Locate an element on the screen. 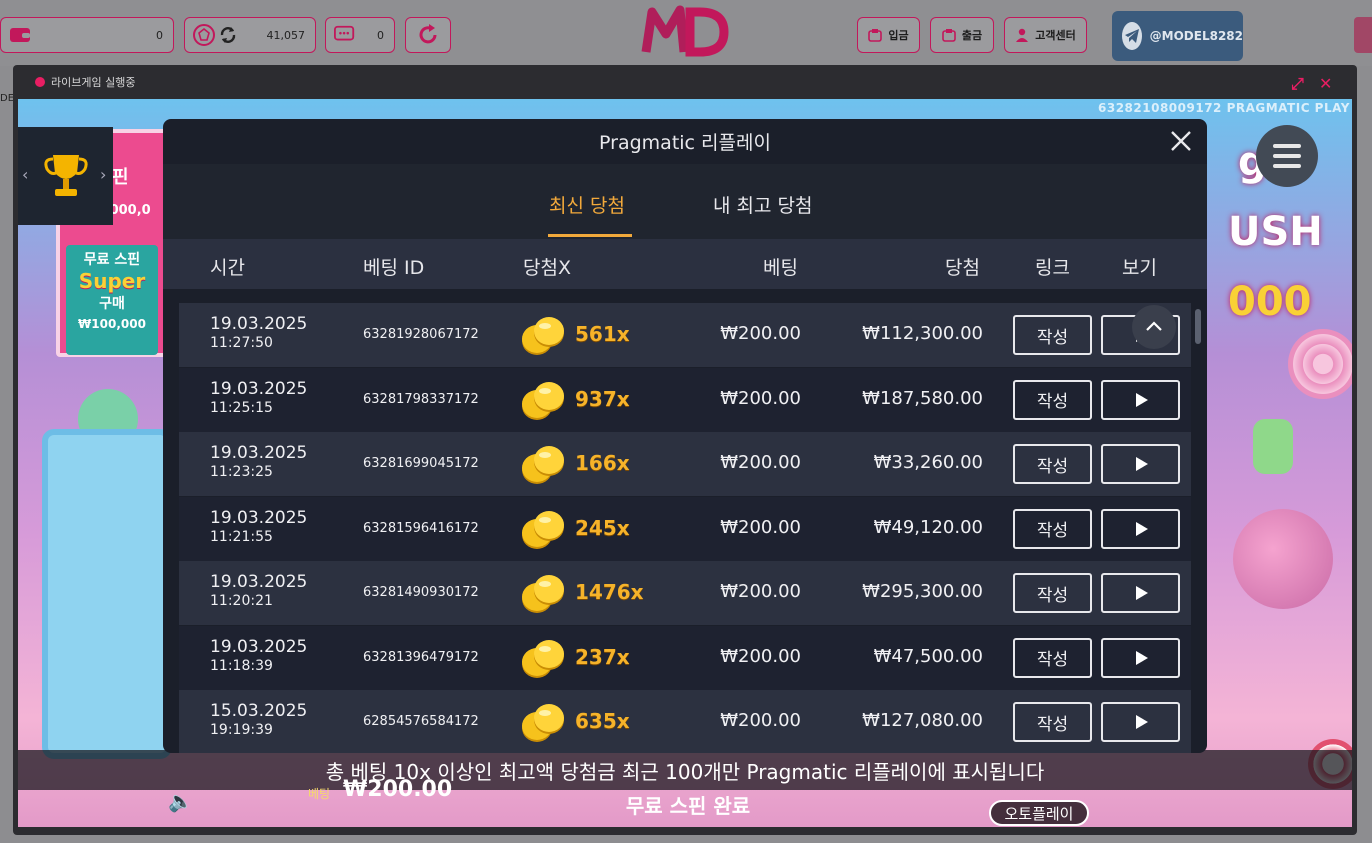 The width and height of the screenshot is (1372, 843). row-win: ₩112,300.00 is located at coordinates (922, 333).